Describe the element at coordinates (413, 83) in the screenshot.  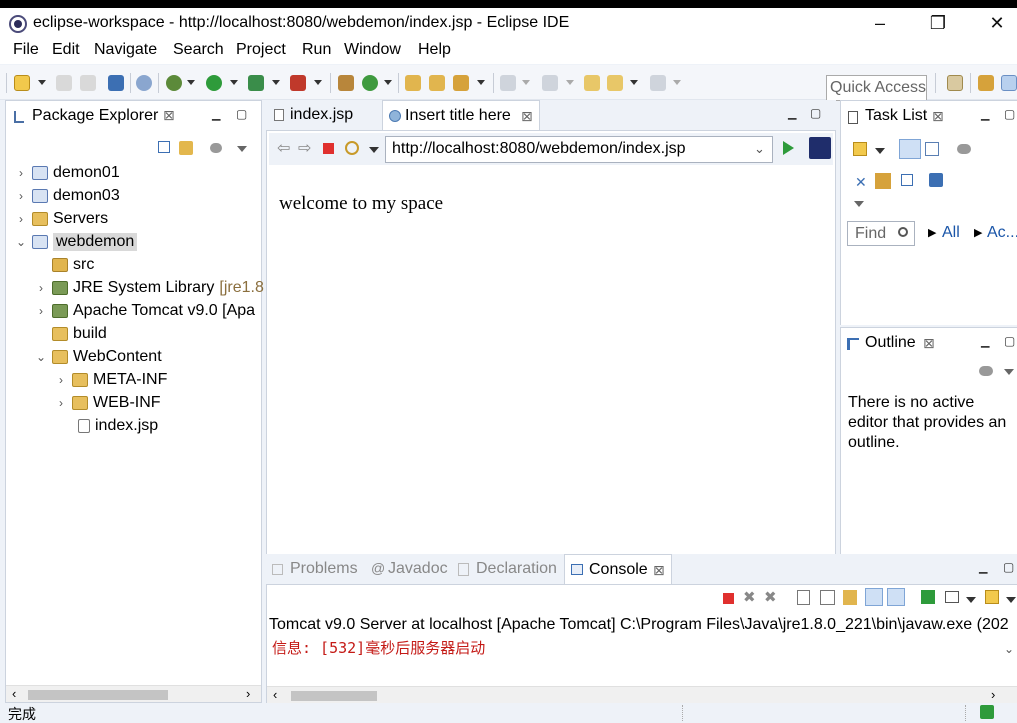
I see `open-type-icon` at that location.